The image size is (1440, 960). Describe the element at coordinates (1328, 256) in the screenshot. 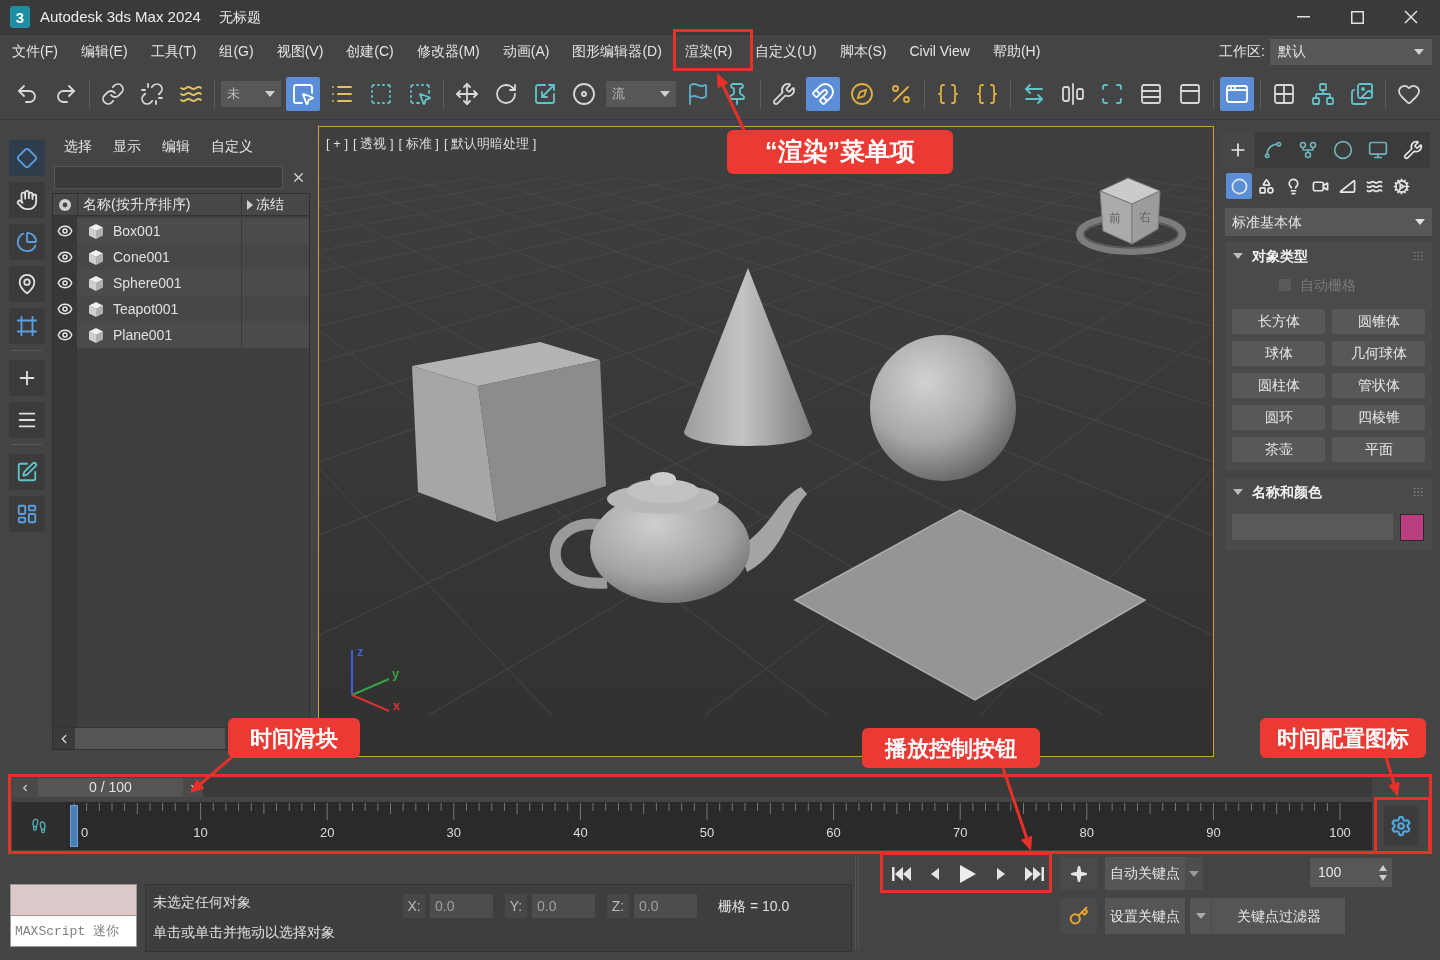

I see `rollout-header: 对象类型` at that location.